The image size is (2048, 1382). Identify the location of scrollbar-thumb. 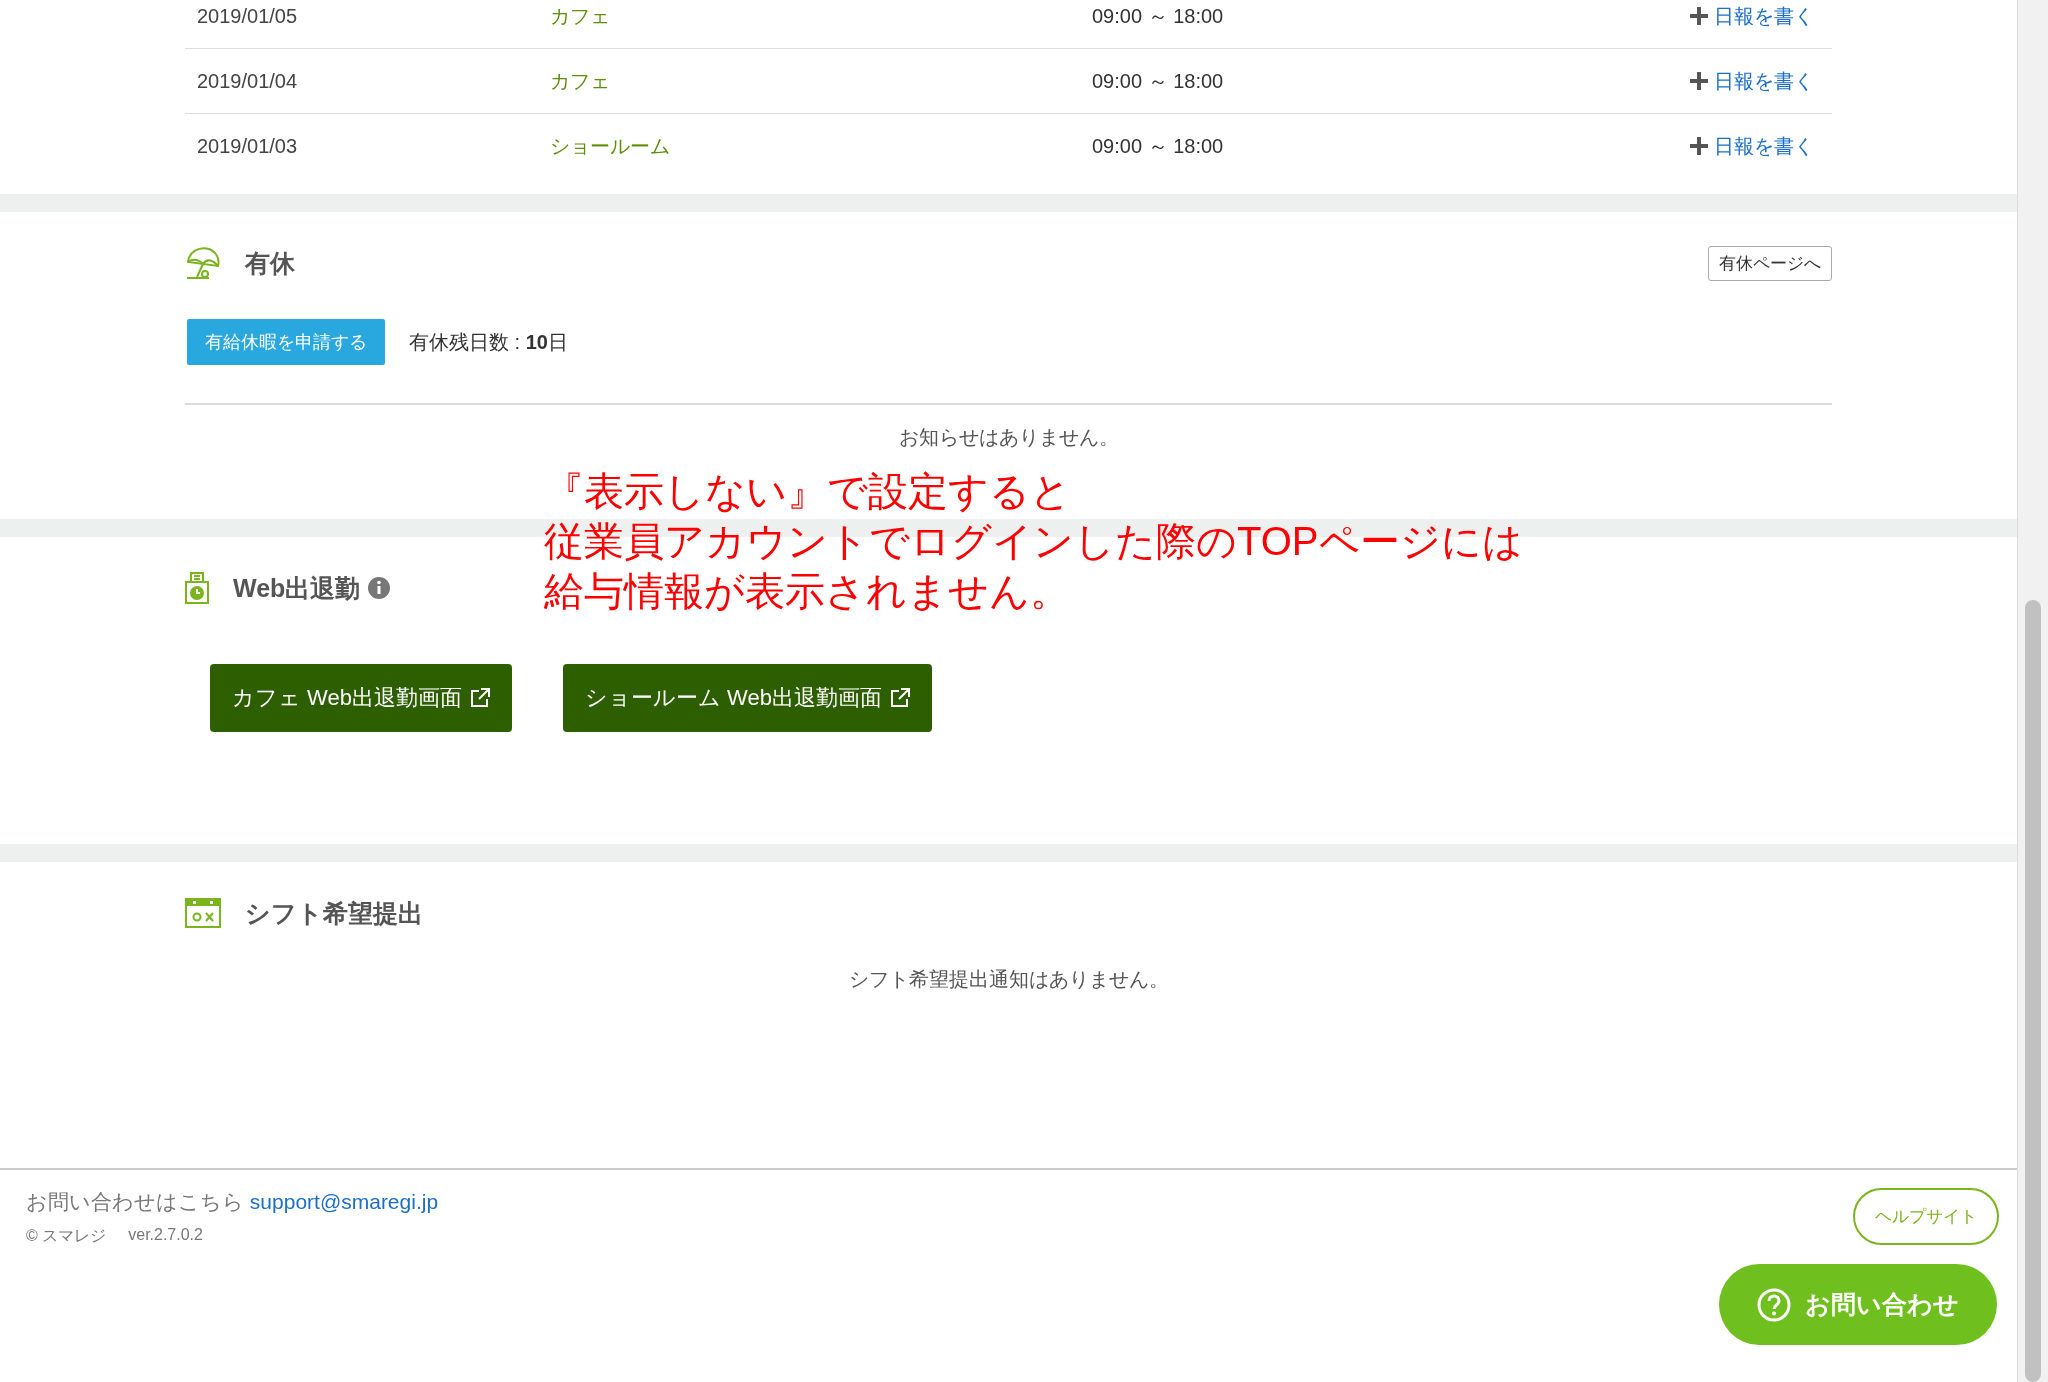
(2033, 991).